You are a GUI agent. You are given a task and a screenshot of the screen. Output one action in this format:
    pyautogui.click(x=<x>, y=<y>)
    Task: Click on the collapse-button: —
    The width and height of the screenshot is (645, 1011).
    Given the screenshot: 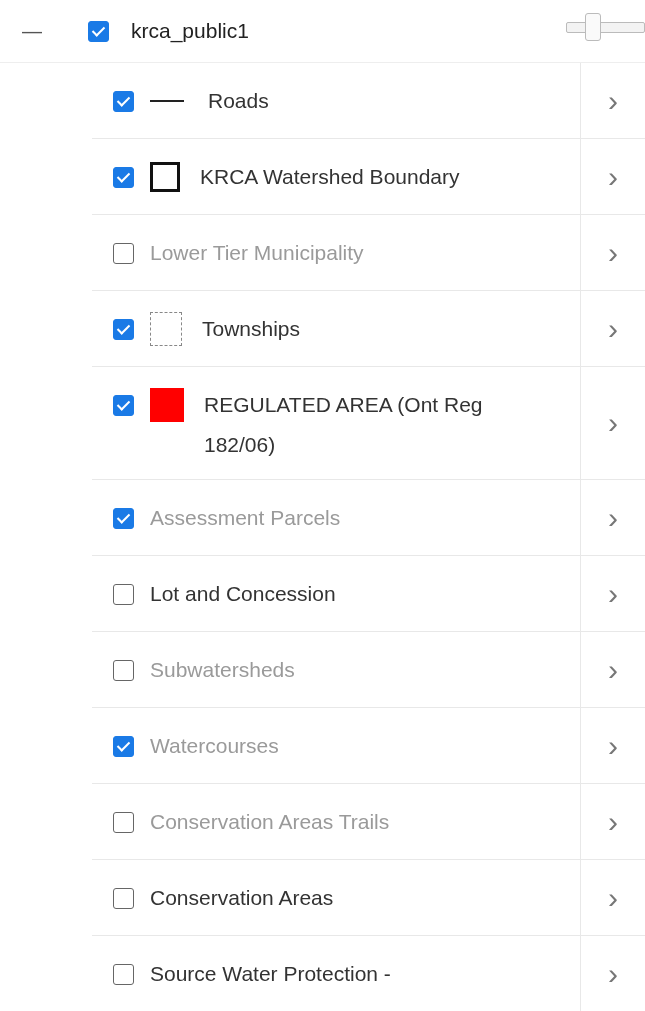 What is the action you would take?
    pyautogui.click(x=32, y=31)
    